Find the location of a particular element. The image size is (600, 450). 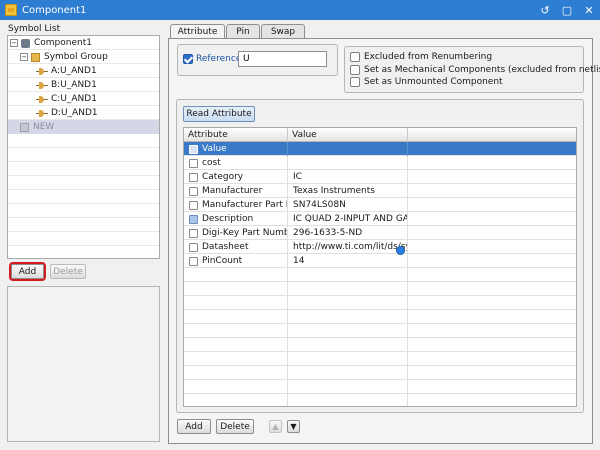

attribute-name-cell: Description is located at coordinates (227, 219).